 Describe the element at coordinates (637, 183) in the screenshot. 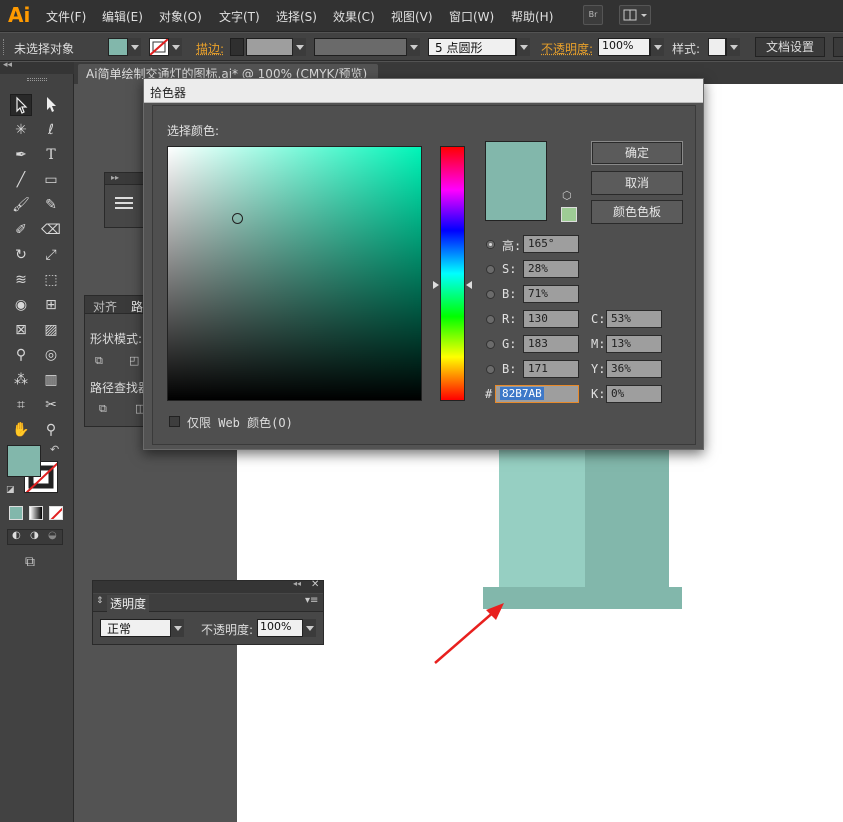

I see `cancel-button: 取消` at that location.